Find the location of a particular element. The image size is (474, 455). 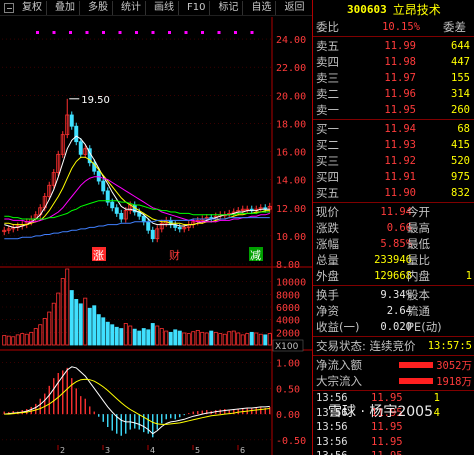

order-volume: 415 is located at coordinates (460, 145).